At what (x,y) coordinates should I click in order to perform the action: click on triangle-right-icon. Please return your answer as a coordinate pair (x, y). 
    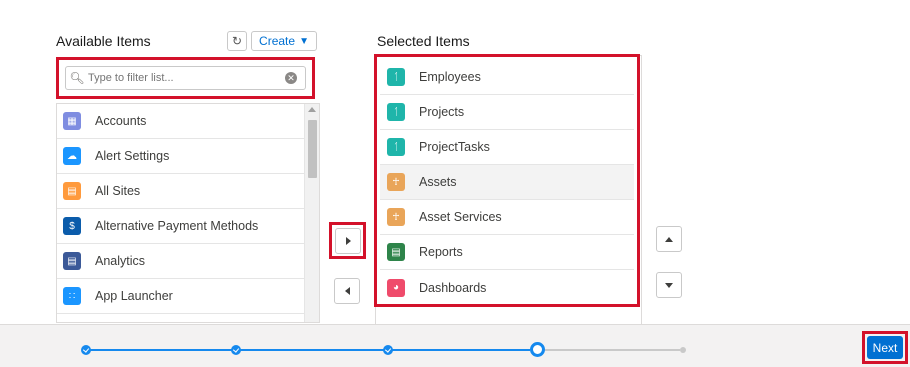
    Looking at the image, I should click on (348, 241).